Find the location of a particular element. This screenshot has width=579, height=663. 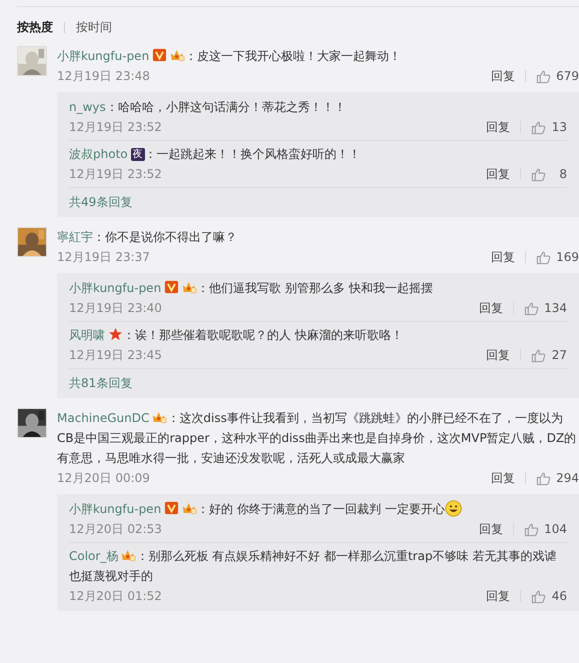

like-count: 13 is located at coordinates (559, 127).